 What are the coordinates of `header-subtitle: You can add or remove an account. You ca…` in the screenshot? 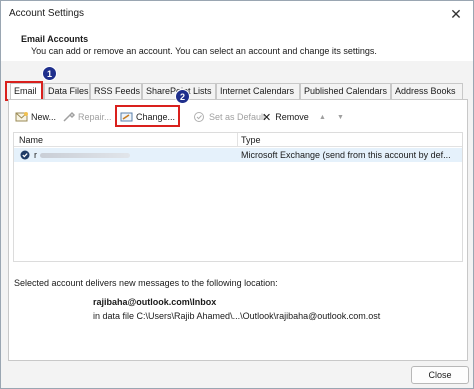 It's located at (204, 51).